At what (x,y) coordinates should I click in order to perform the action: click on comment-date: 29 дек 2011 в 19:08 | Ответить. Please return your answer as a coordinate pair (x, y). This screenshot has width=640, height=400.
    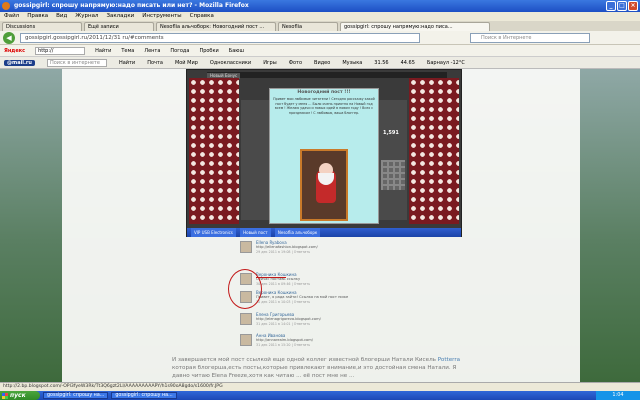
    Looking at the image, I should click on (283, 252).